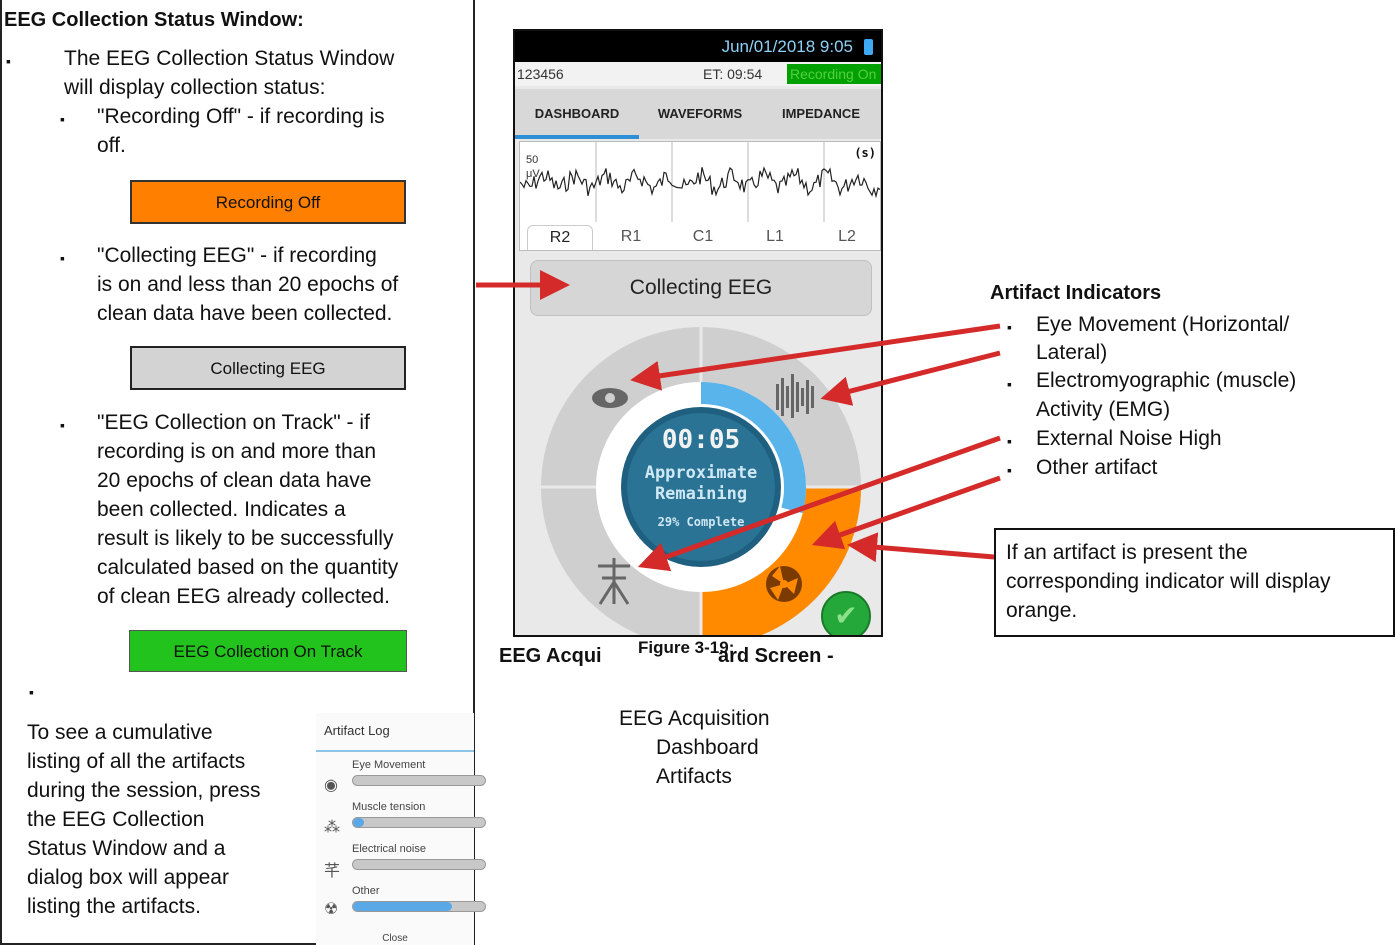  Describe the element at coordinates (233, 422) in the screenshot. I see `ontrack-desc-1: "EEG Collection on Track" - if` at that location.